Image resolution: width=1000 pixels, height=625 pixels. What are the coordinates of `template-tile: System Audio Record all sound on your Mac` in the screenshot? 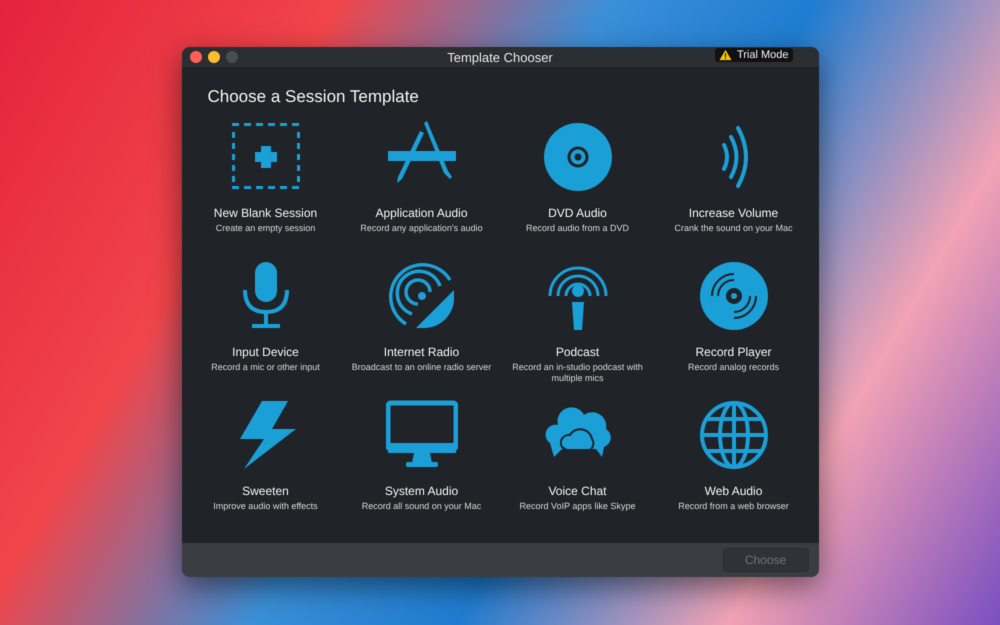 It's located at (422, 468).